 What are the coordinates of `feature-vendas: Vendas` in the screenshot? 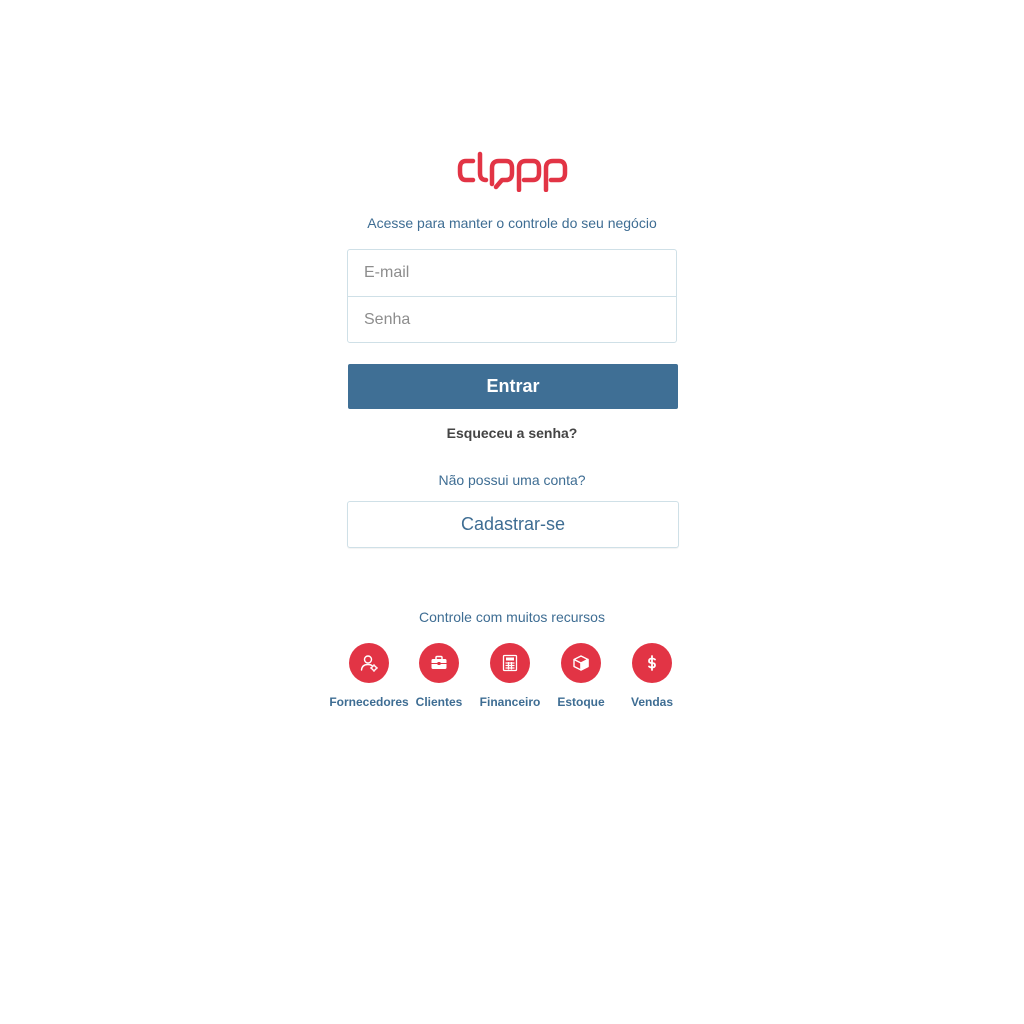 It's located at (652, 676).